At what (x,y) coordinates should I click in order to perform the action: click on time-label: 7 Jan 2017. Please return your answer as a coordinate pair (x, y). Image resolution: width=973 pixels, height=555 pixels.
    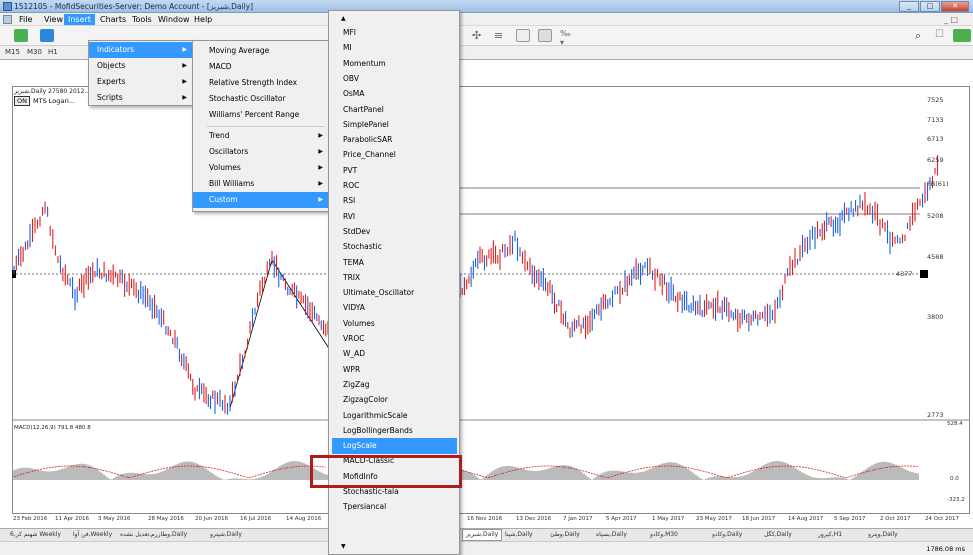
    Looking at the image, I should click on (578, 519).